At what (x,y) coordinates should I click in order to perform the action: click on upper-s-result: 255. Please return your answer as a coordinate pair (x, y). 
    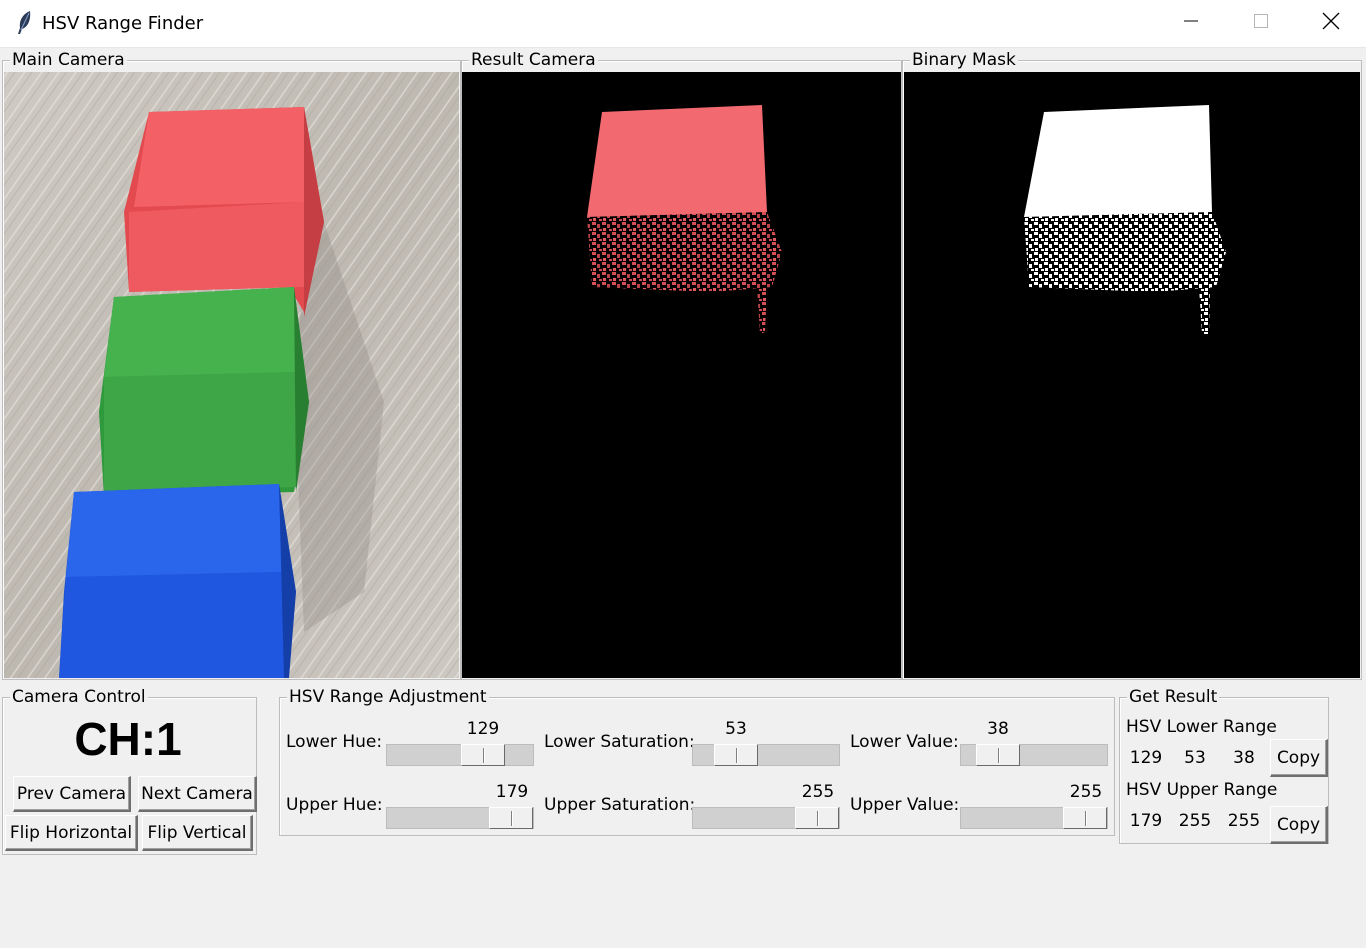
    Looking at the image, I should click on (1195, 821).